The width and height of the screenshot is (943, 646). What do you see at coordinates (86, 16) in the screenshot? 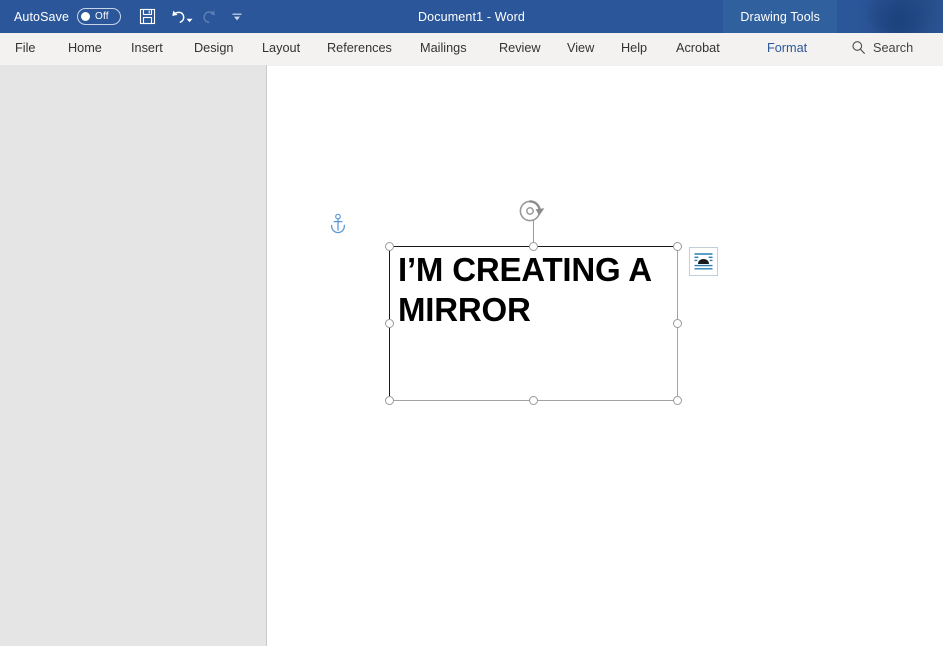
I see `autosave-toggle-knob` at bounding box center [86, 16].